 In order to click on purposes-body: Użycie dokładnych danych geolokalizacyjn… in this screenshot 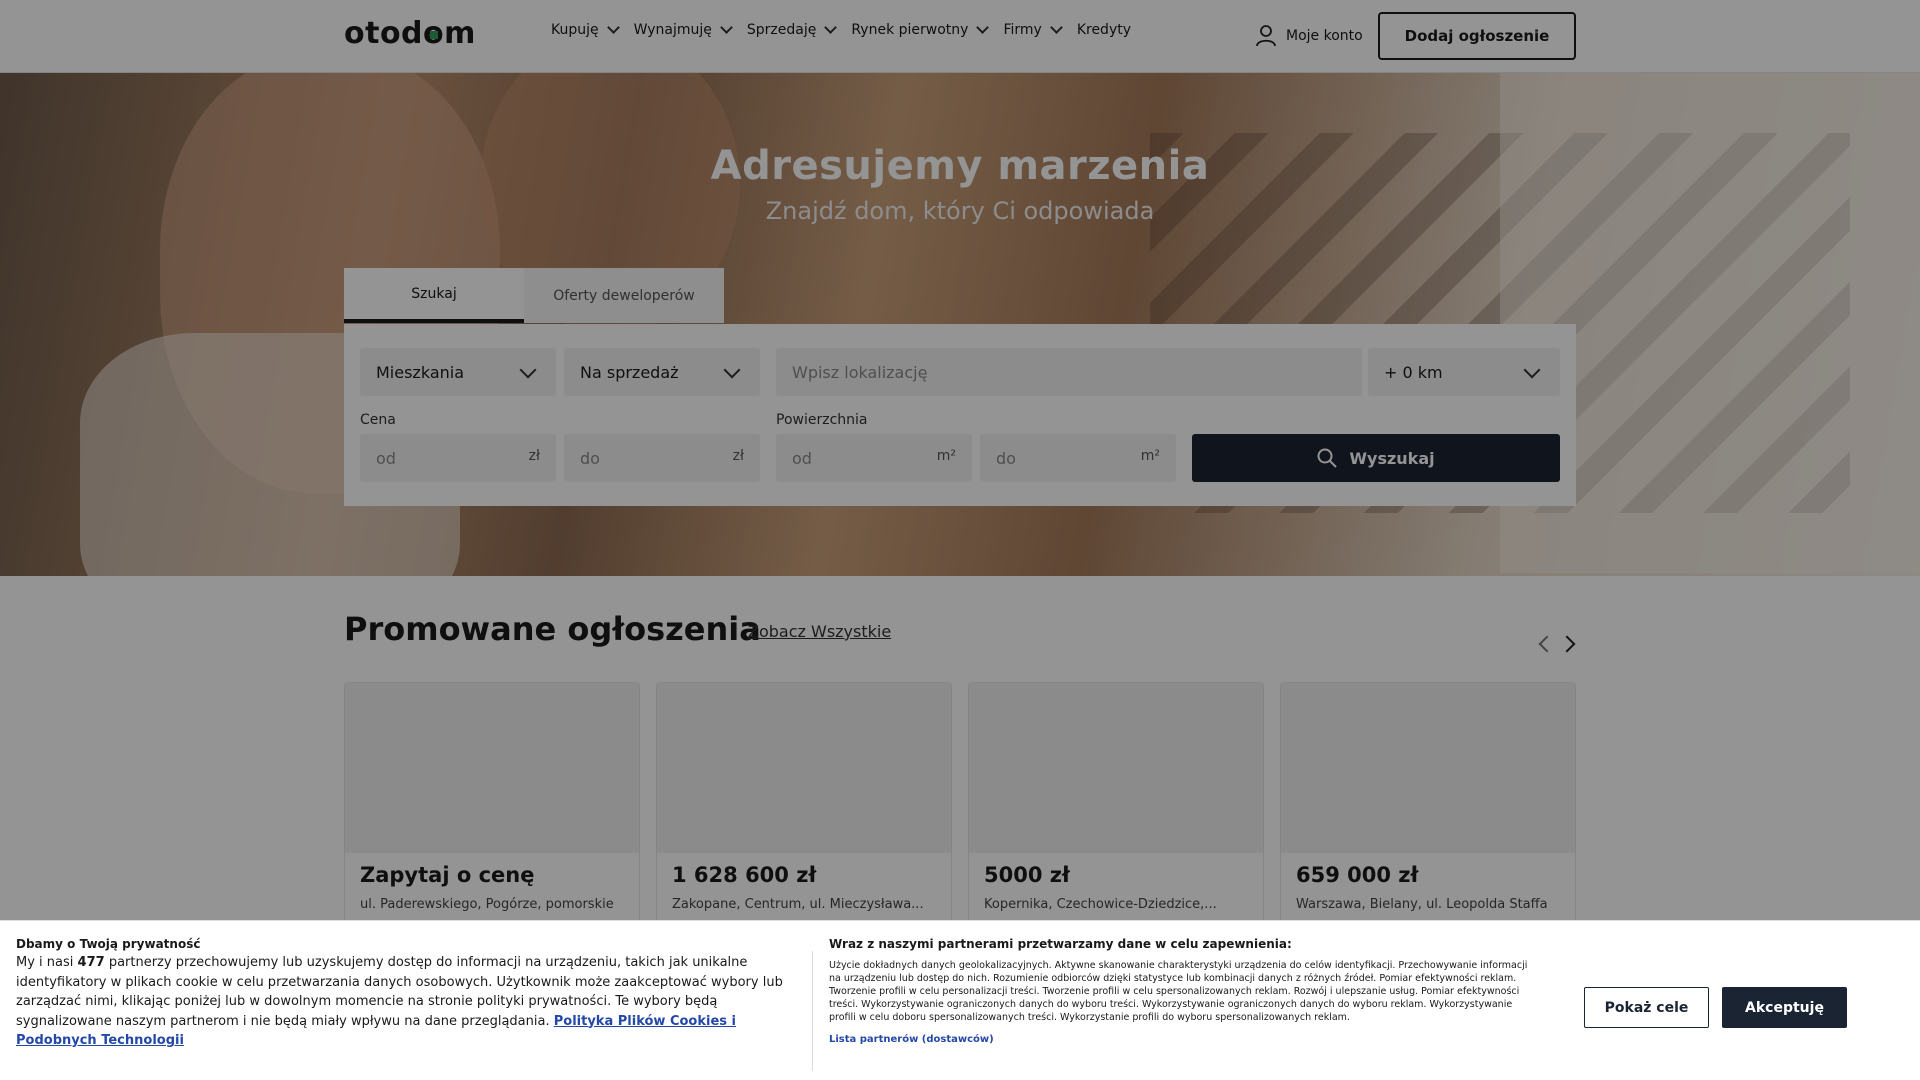, I will do `click(1178, 991)`.